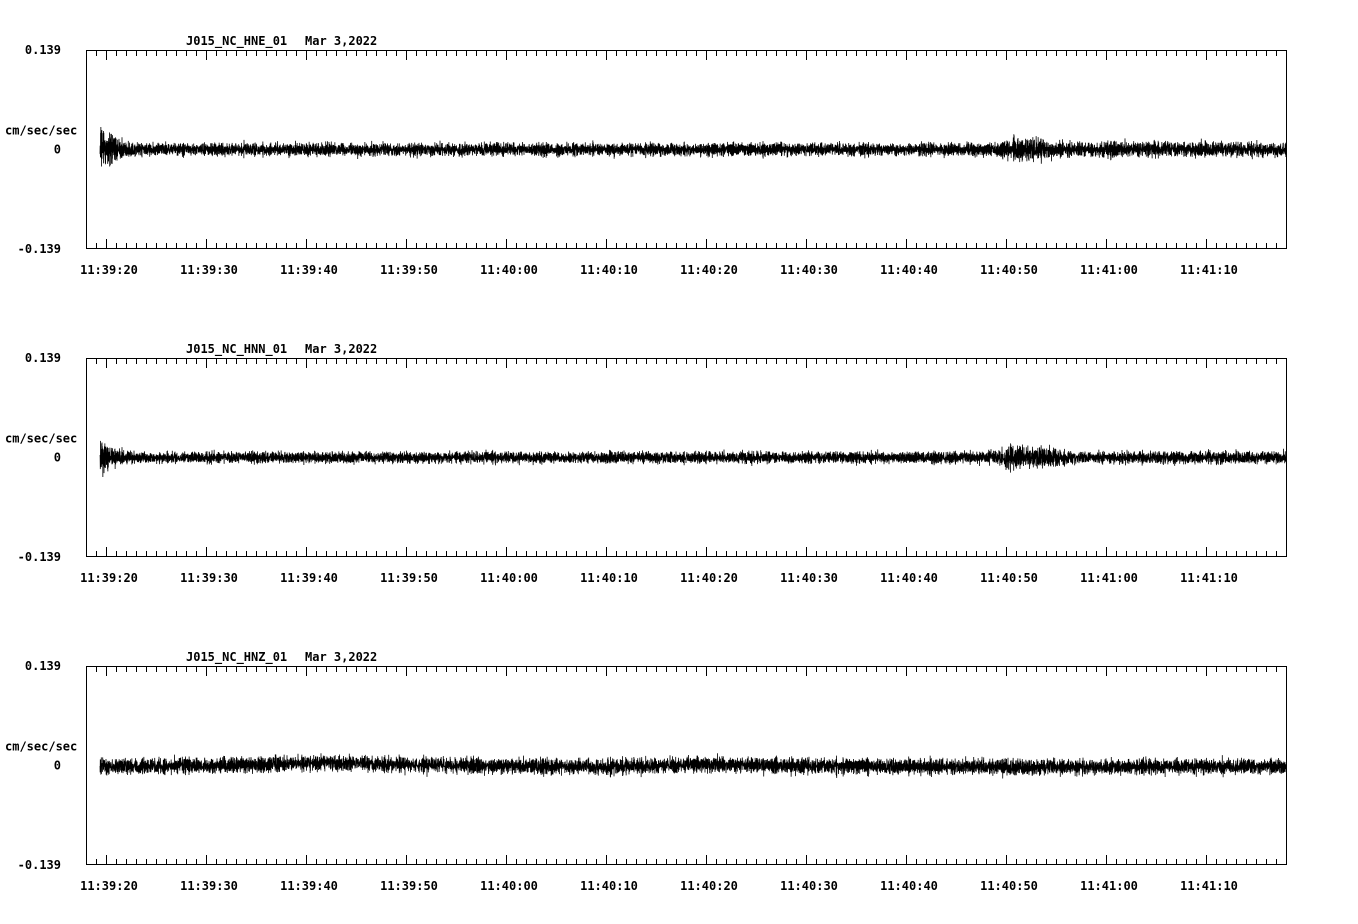 This screenshot has width=1358, height=924. What do you see at coordinates (236, 349) in the screenshot?
I see `panel-title: J015_NC_HNN_01` at bounding box center [236, 349].